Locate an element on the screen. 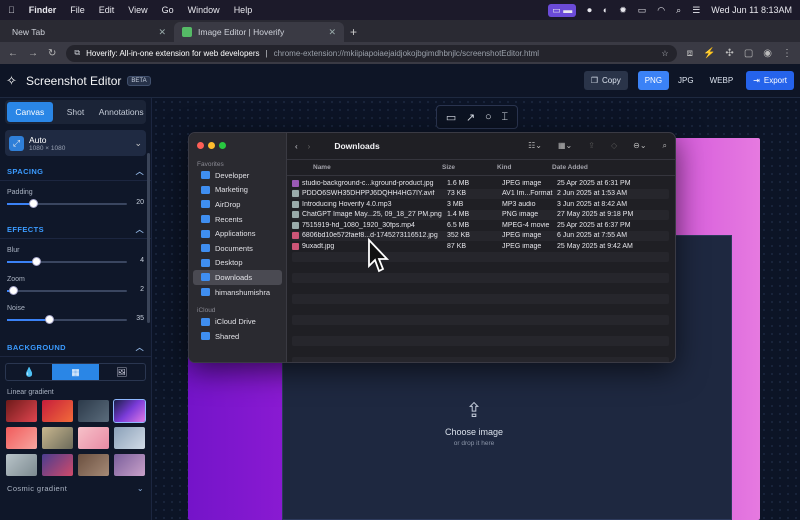 This screenshot has height=520, width=800. zoom-slider: 2 is located at coordinates (75, 291).